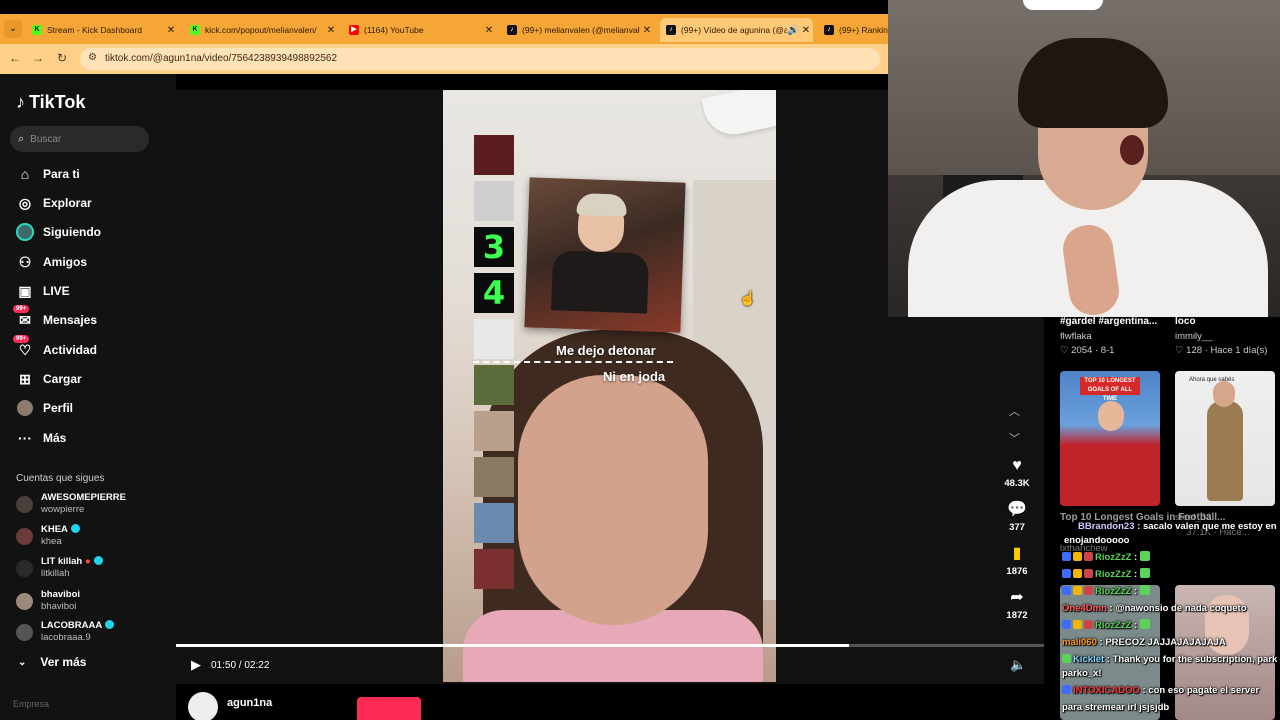 The width and height of the screenshot is (1280, 720). I want to click on save-button: ▮ 1876, so click(1017, 560).